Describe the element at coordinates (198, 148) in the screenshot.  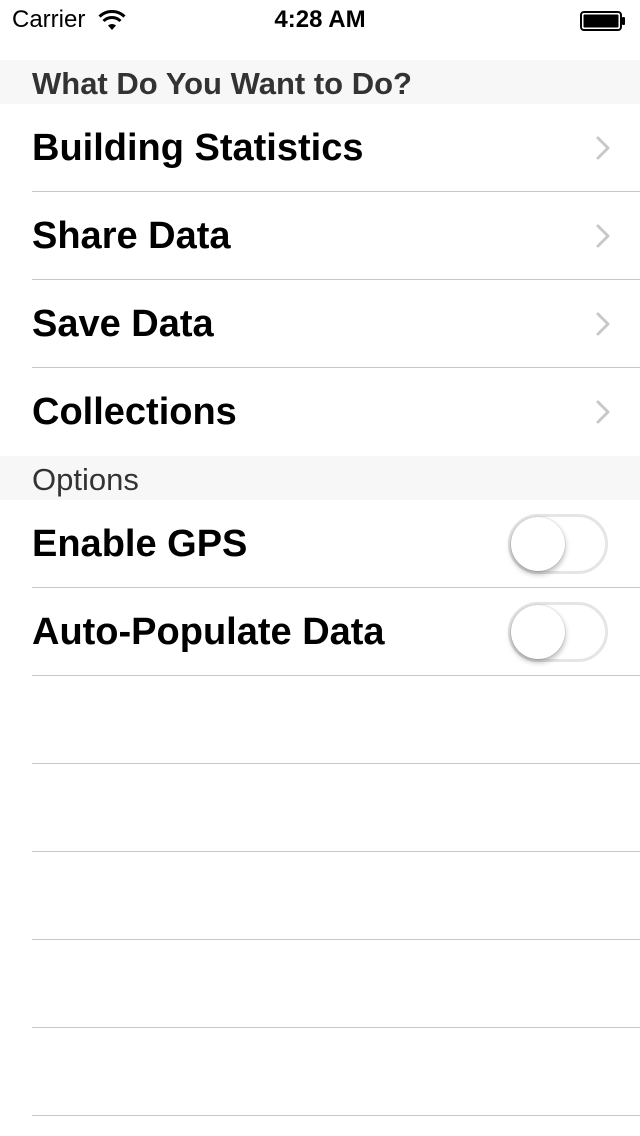
I see `row-label: Building Statistics` at that location.